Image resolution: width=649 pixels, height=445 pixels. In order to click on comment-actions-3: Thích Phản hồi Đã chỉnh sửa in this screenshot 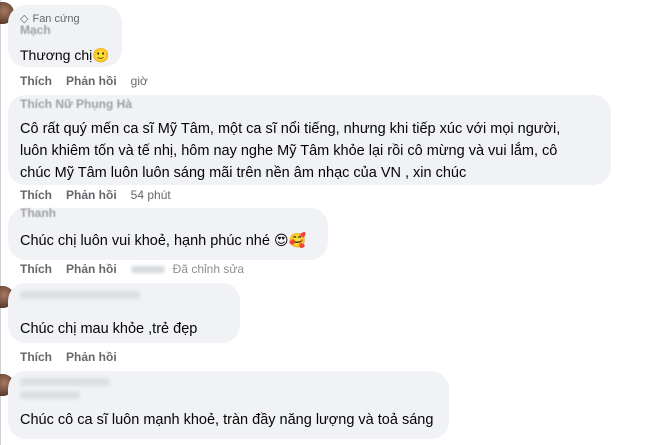, I will do `click(132, 269)`.